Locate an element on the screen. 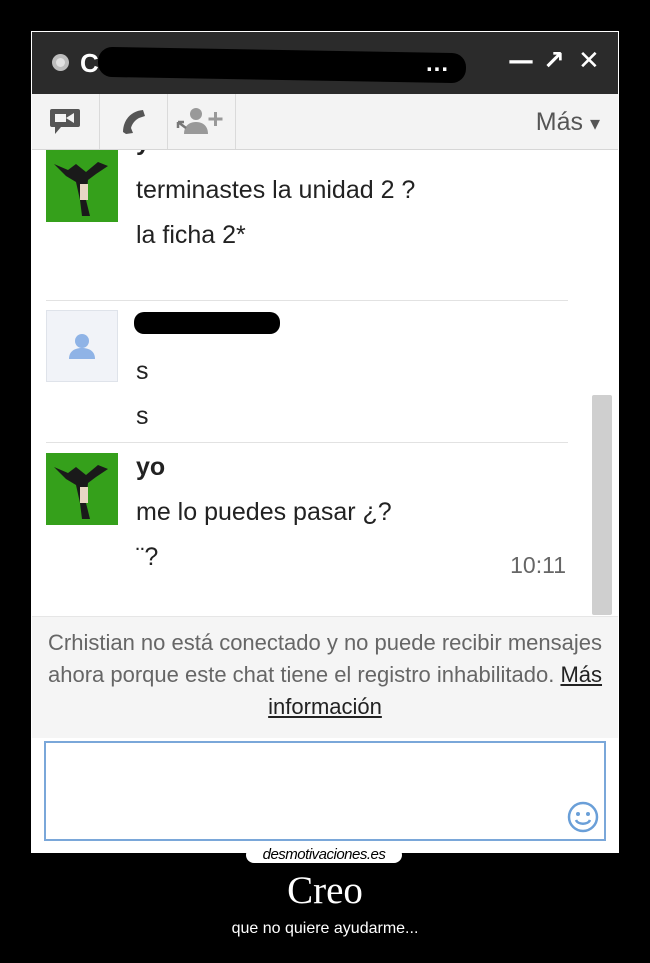 Image resolution: width=650 pixels, height=963 pixels. popout-button: ↗ is located at coordinates (554, 61).